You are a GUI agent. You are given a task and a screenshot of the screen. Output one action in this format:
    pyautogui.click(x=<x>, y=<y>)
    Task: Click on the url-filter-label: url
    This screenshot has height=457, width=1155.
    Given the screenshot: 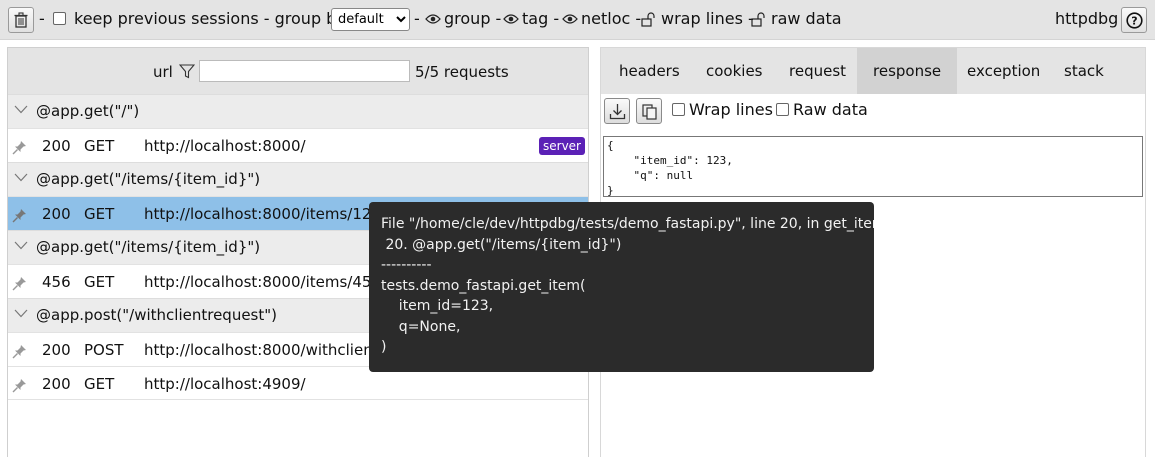 What is the action you would take?
    pyautogui.click(x=163, y=72)
    